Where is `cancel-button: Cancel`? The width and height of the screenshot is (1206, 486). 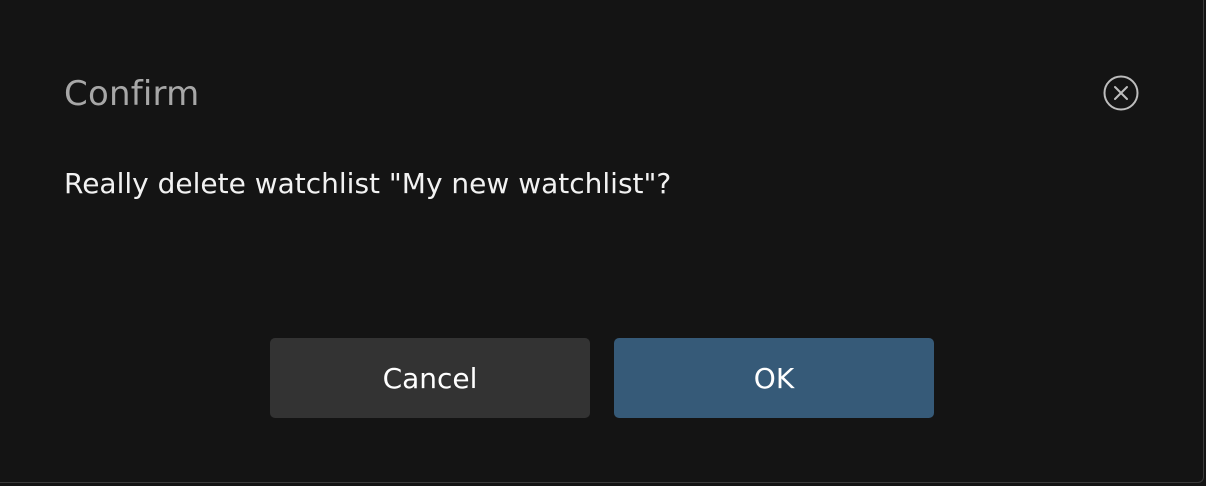
cancel-button: Cancel is located at coordinates (430, 378).